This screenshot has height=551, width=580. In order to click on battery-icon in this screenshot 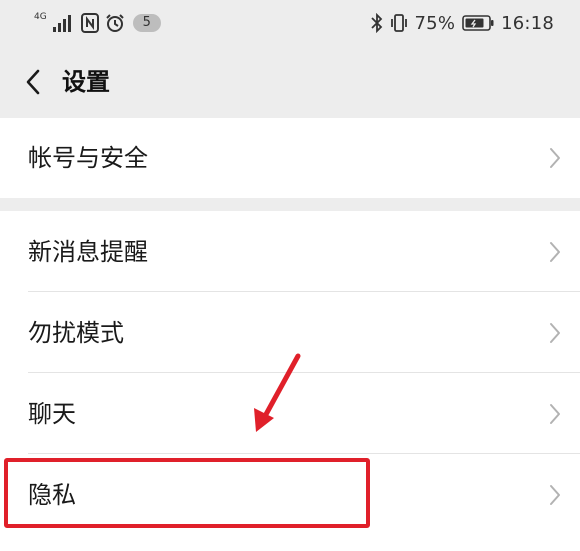, I will do `click(478, 23)`.